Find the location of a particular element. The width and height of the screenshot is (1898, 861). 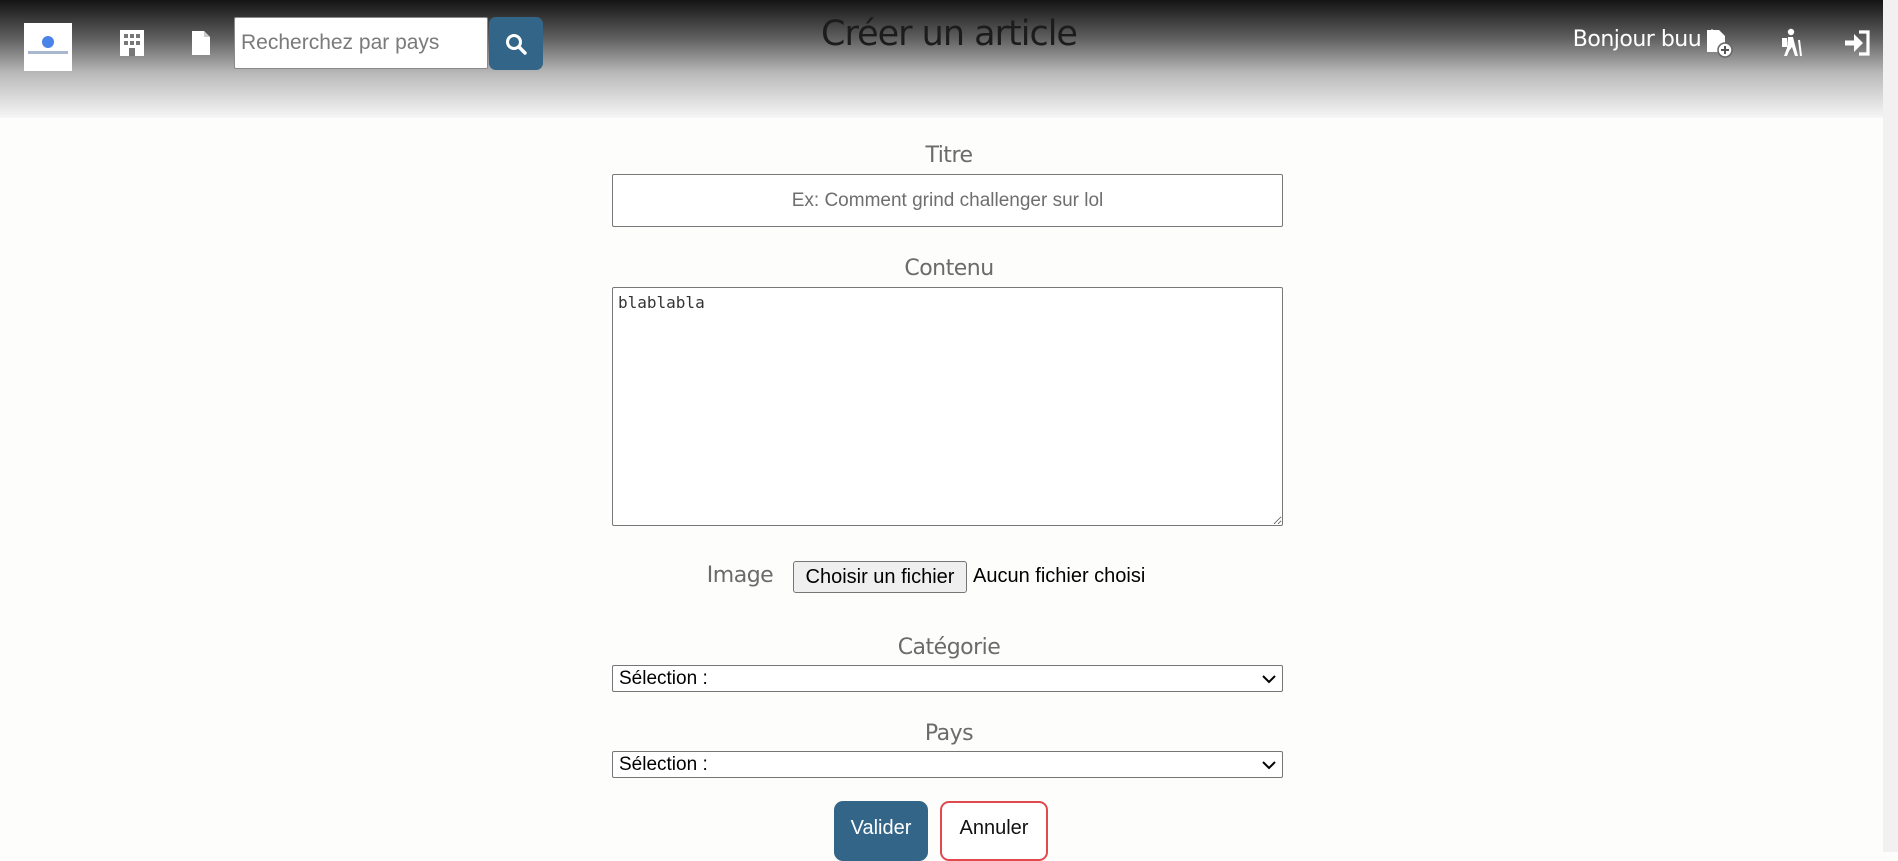

categorie-select: Sélection : is located at coordinates (947, 678).